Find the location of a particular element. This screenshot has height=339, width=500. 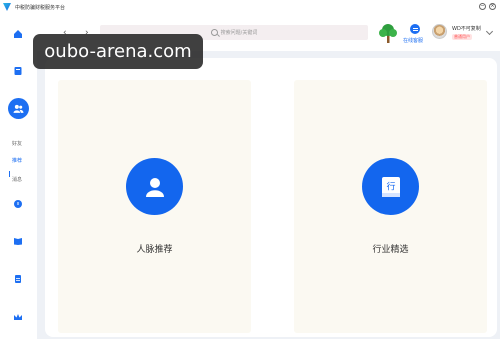

avatar is located at coordinates (439, 31).